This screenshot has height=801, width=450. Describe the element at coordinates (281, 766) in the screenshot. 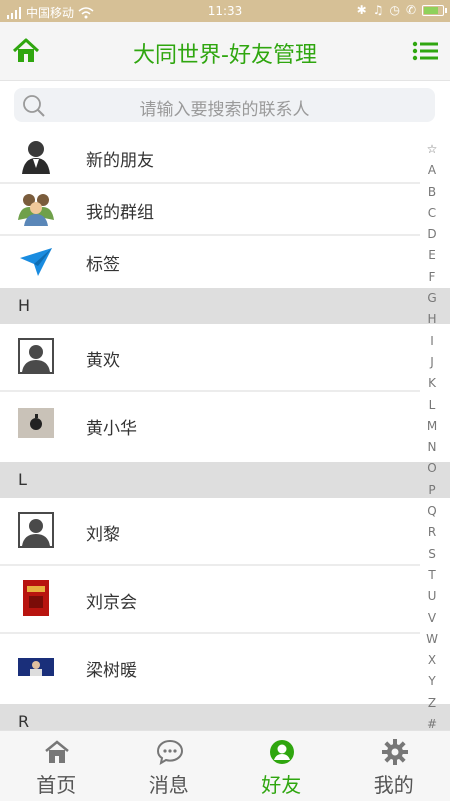

I see `tab-friends: 好友` at that location.